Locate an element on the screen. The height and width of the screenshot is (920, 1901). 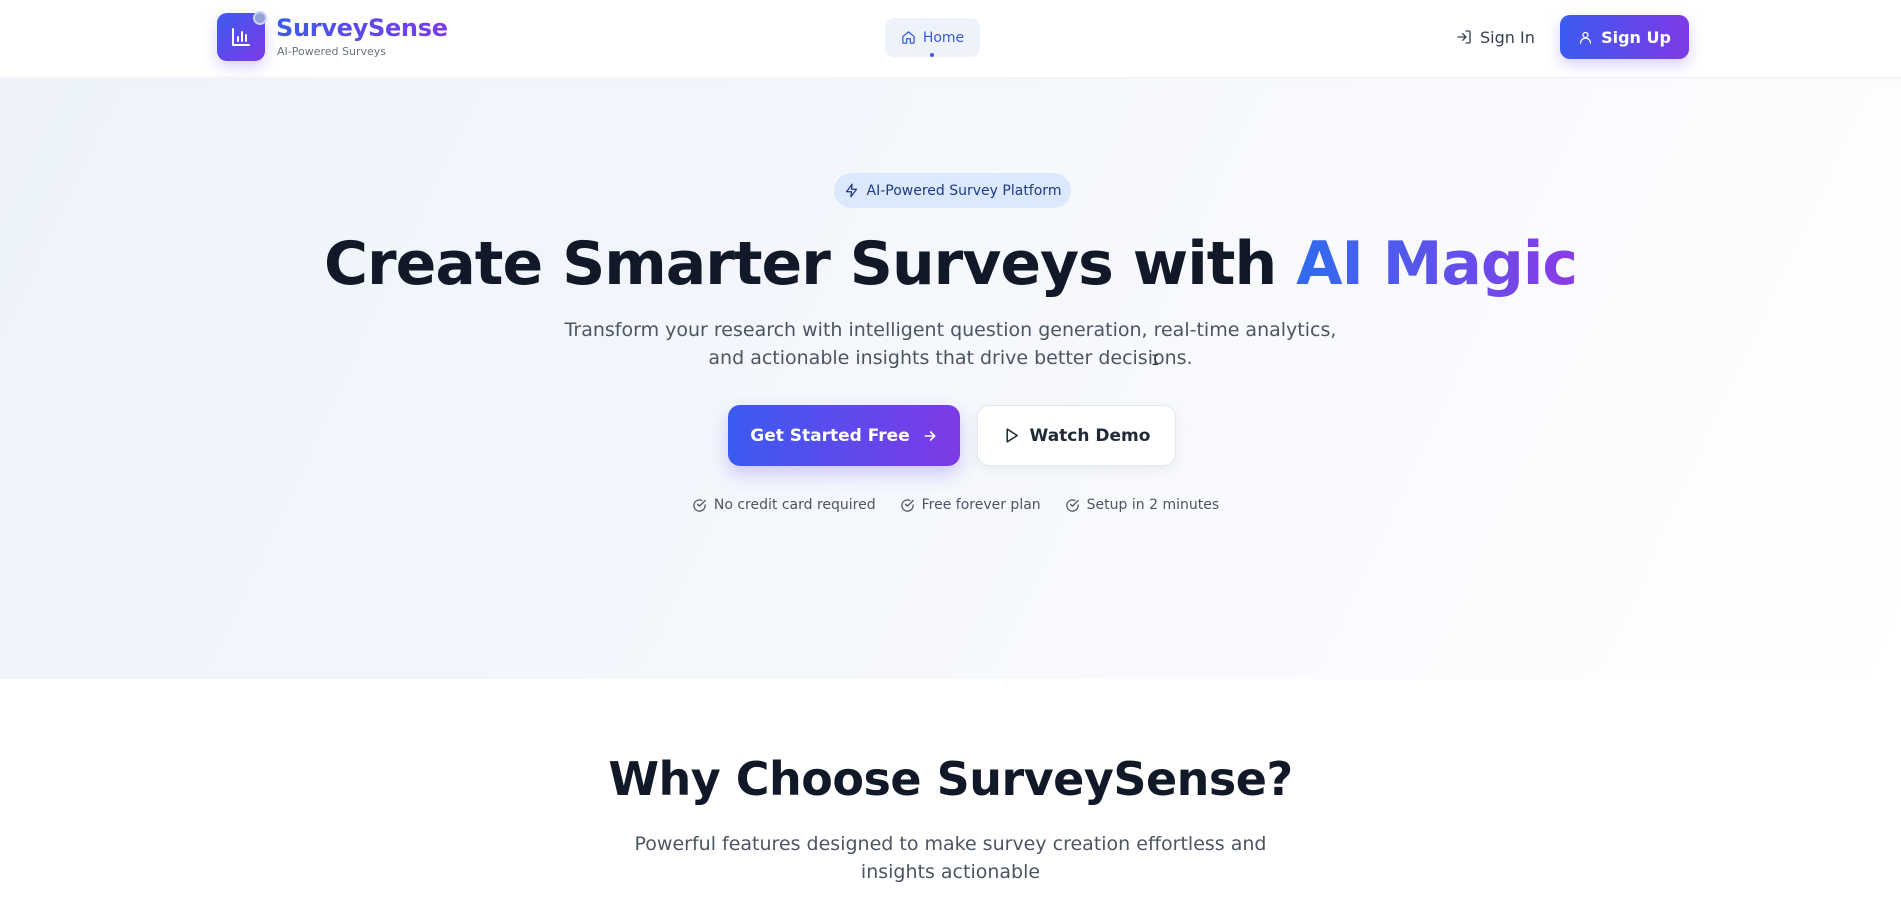
platform-badge: AI-Powered Survey Platform is located at coordinates (952, 190).